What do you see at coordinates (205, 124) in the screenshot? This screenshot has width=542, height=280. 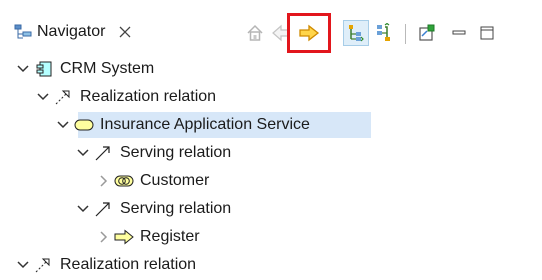 I see `tree-item-label: Insurance Application Service` at bounding box center [205, 124].